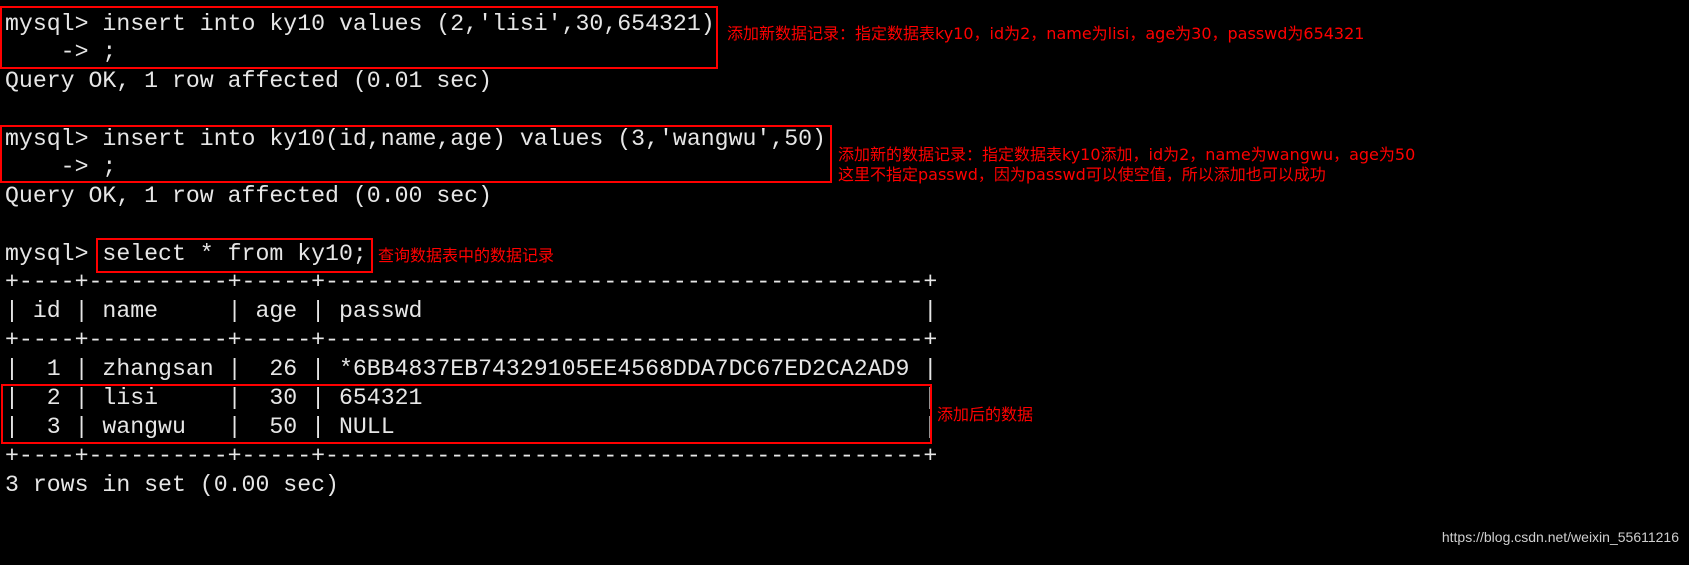 This screenshot has height=565, width=1689. I want to click on terminal-line-rows-in-set: 3 rows in set (0.00 sec), so click(172, 485).